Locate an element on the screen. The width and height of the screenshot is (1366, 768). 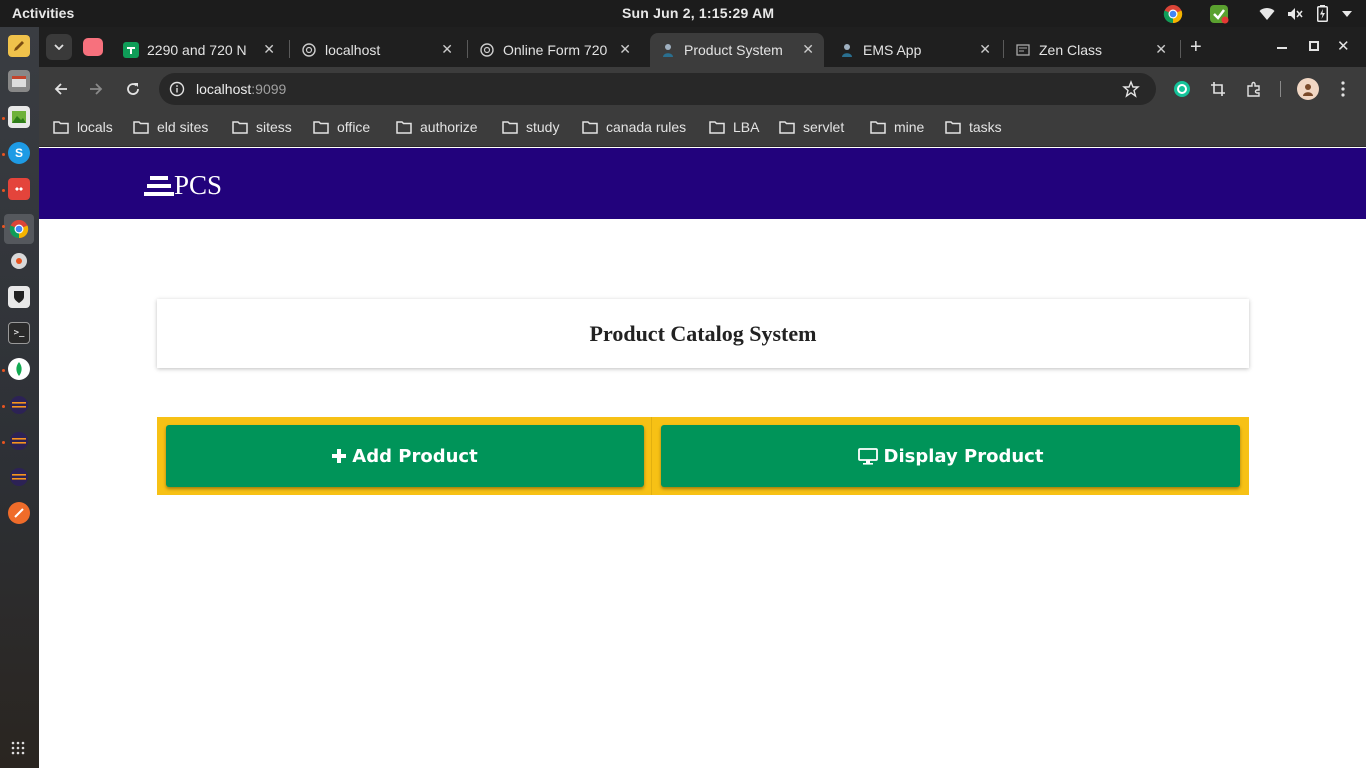
action-button-group: Add Product Display Product is located at coordinates (703, 456).